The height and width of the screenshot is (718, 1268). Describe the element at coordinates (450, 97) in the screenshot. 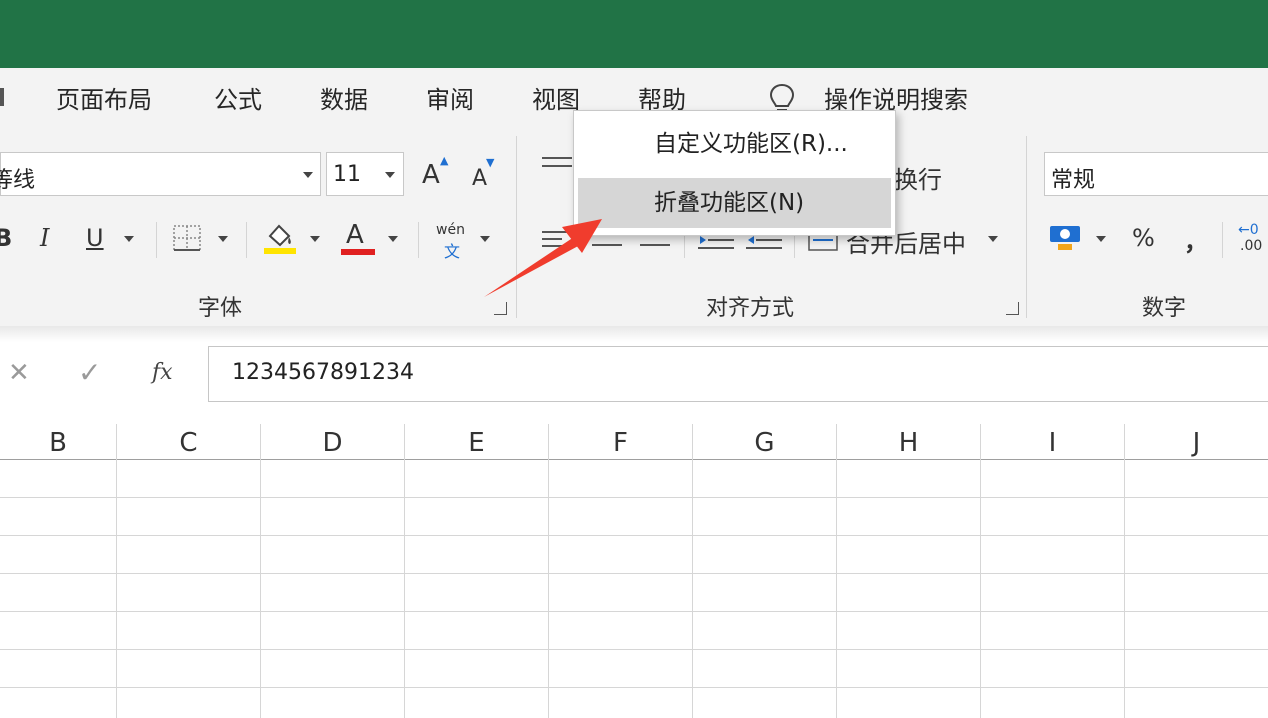

I see `tab-review: 审阅` at that location.